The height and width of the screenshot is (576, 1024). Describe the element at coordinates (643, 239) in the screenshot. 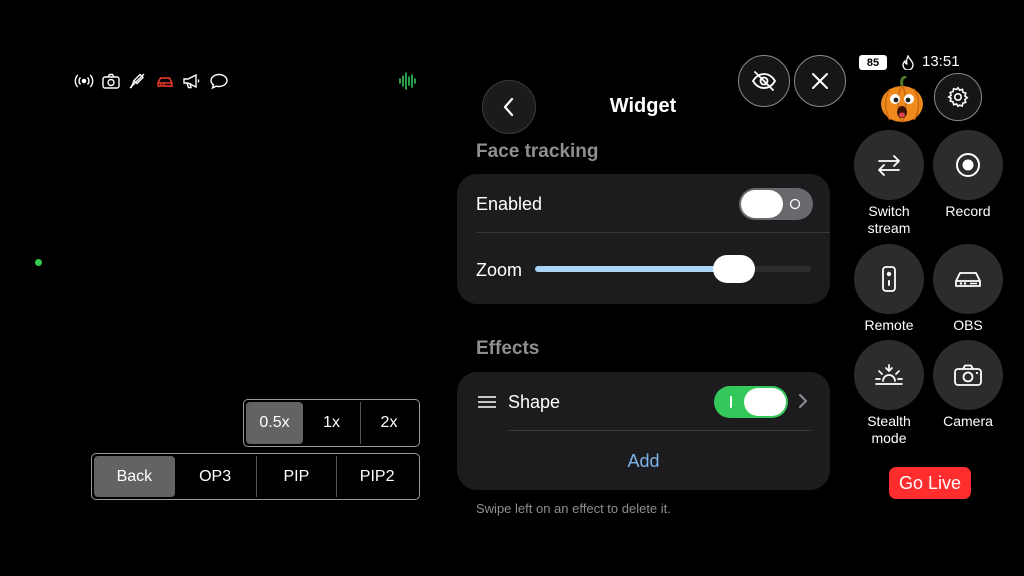

I see `face-tracking-card: Enabled Zoom` at that location.